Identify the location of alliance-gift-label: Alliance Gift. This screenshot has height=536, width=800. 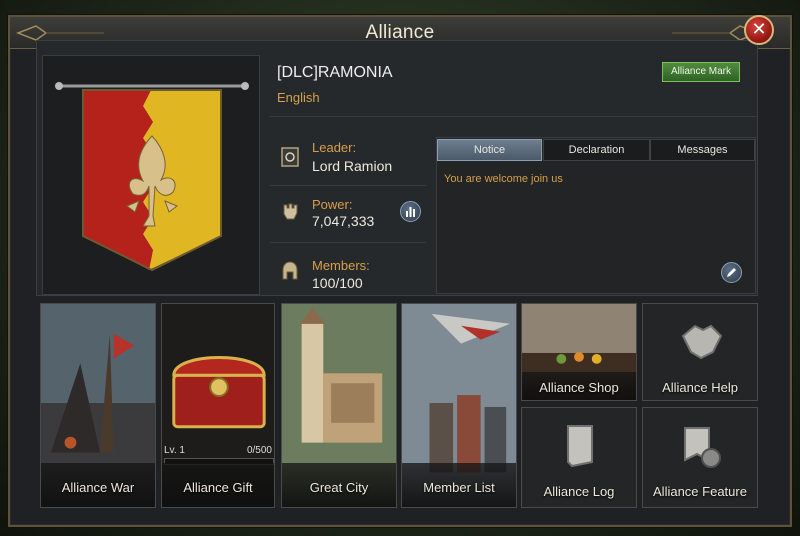
(218, 487).